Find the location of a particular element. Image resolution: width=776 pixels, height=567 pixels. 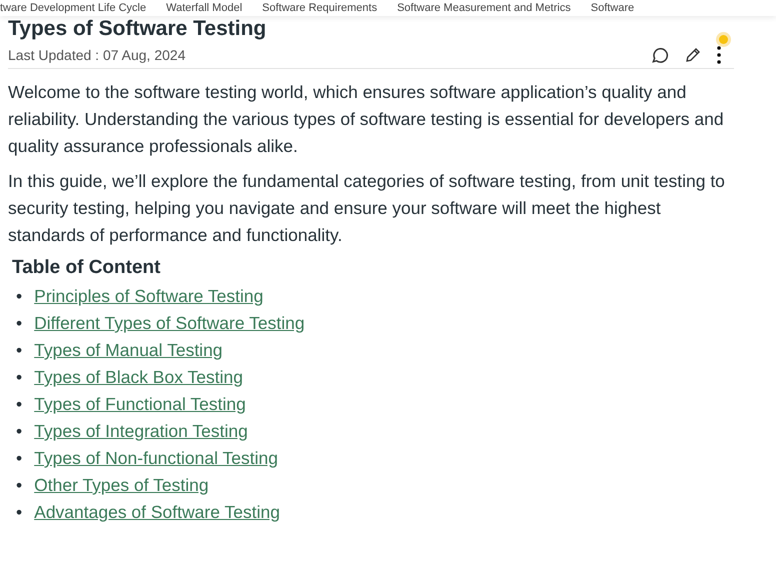

paragraph: Welcome to the software testing world, which ensures software application’s quality and reliability. Understanding the various types of software testing is essential for developers and quality assurance professionals alike. is located at coordinates (366, 119).